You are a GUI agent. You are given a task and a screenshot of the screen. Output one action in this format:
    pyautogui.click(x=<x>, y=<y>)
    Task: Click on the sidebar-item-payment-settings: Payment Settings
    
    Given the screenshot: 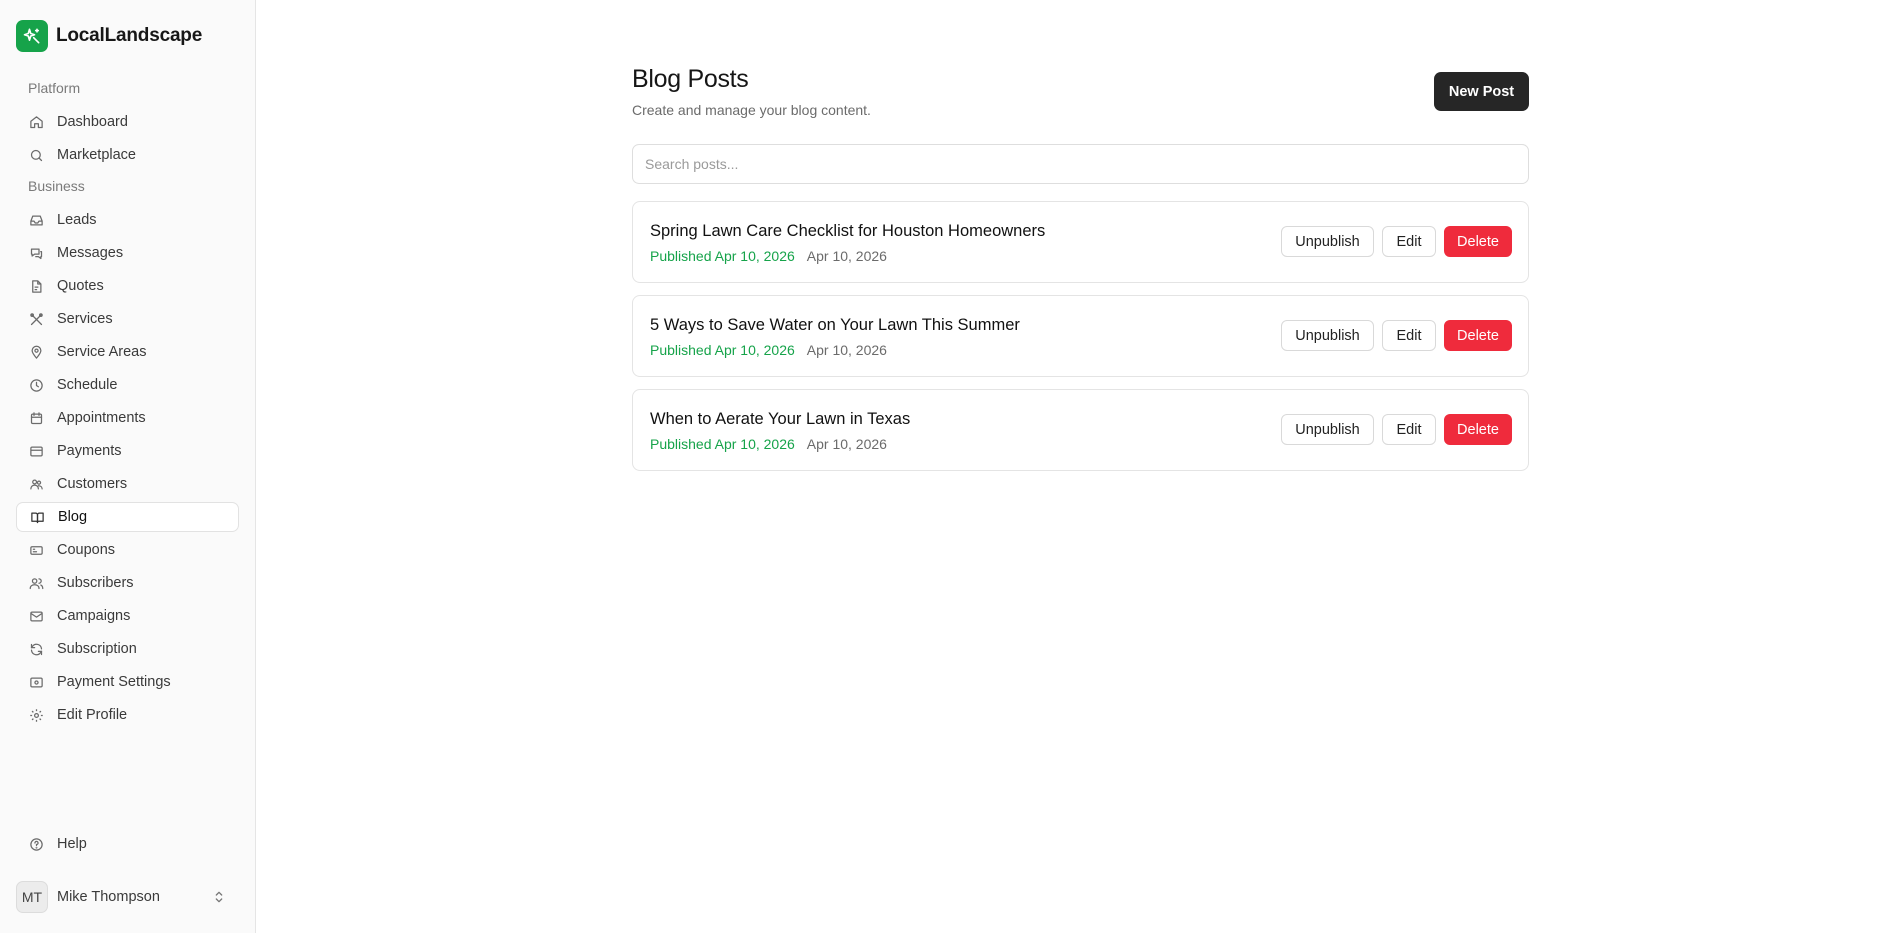 What is the action you would take?
    pyautogui.click(x=127, y=682)
    